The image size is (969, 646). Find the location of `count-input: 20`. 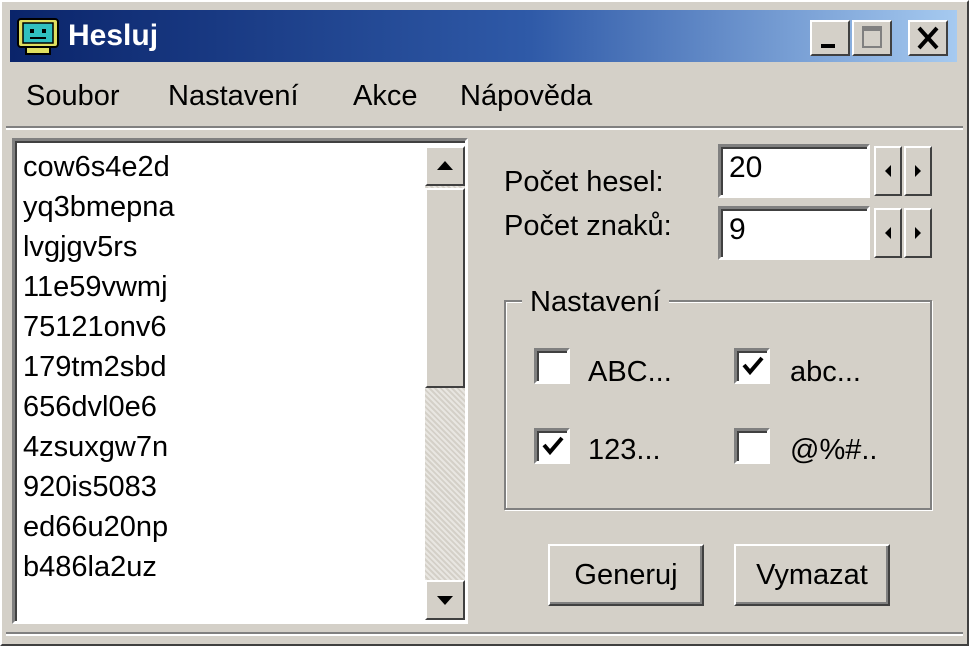

count-input: 20 is located at coordinates (794, 171).